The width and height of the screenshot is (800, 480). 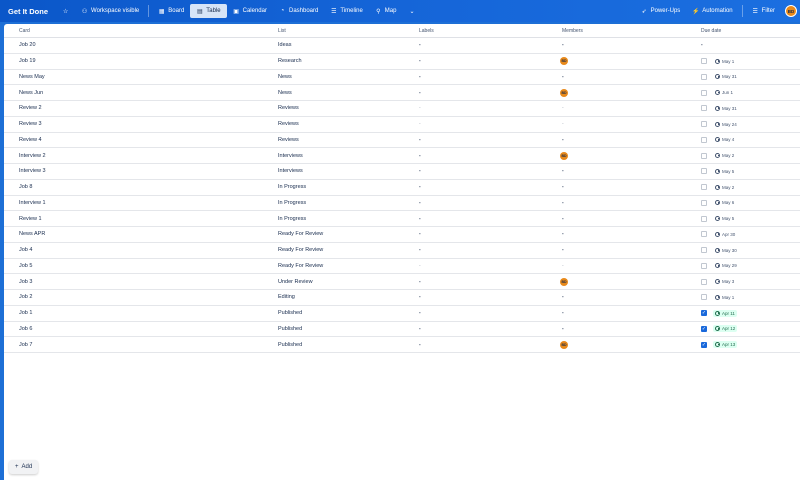 I want to click on due-date-cell: May 4, so click(x=742, y=139).